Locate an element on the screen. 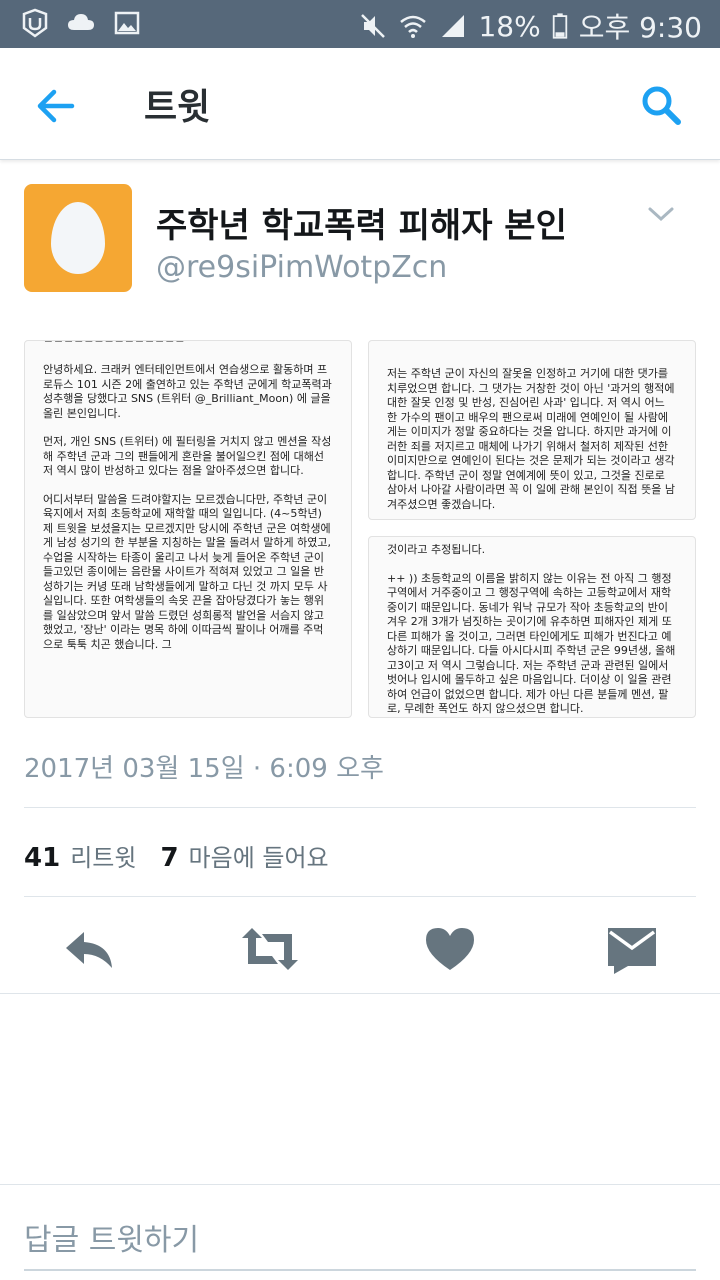 The image size is (720, 1280). reply-underline is located at coordinates (360, 1270).